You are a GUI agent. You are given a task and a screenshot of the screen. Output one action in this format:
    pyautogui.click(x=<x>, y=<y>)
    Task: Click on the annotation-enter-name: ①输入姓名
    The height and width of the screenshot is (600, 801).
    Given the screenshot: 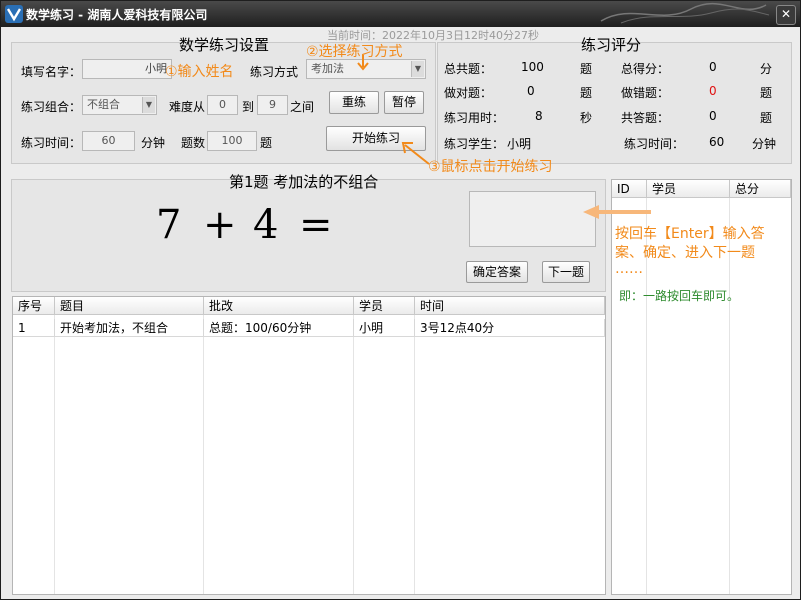 What is the action you would take?
    pyautogui.click(x=199, y=72)
    